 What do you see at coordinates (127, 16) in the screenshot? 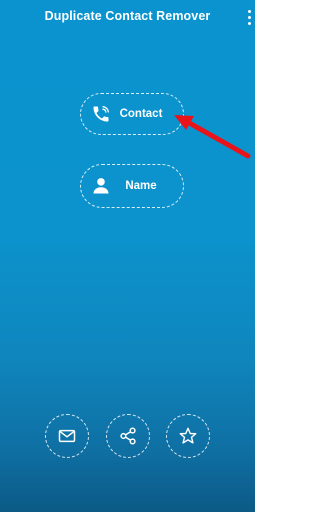
I see `app-title: Duplicate Contact Remover` at bounding box center [127, 16].